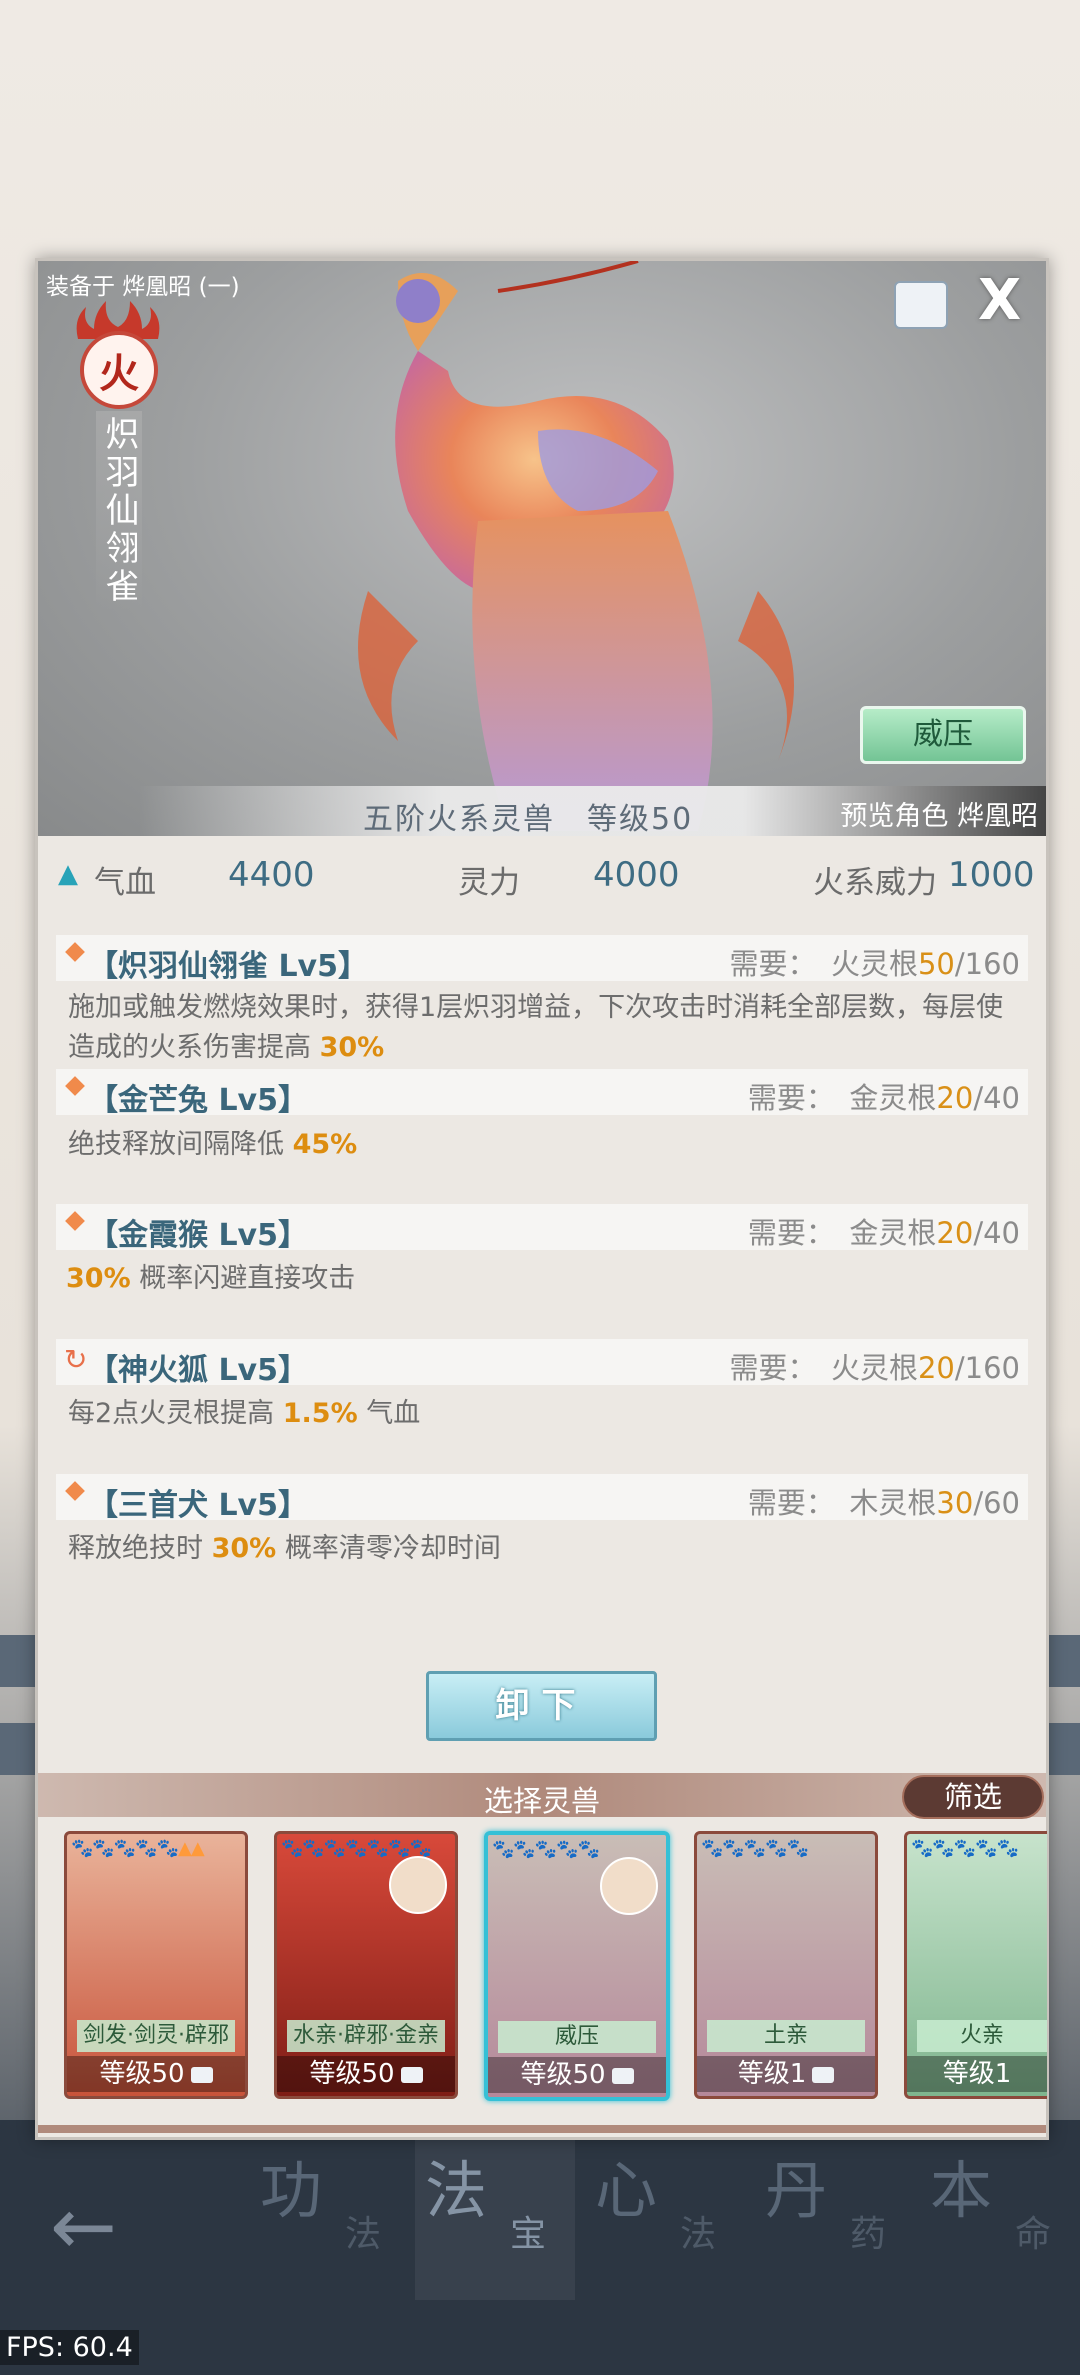 Image resolution: width=1080 pixels, height=2375 pixels. What do you see at coordinates (939, 813) in the screenshot?
I see `preview-role-text: 预览角色 烨凰昭` at bounding box center [939, 813].